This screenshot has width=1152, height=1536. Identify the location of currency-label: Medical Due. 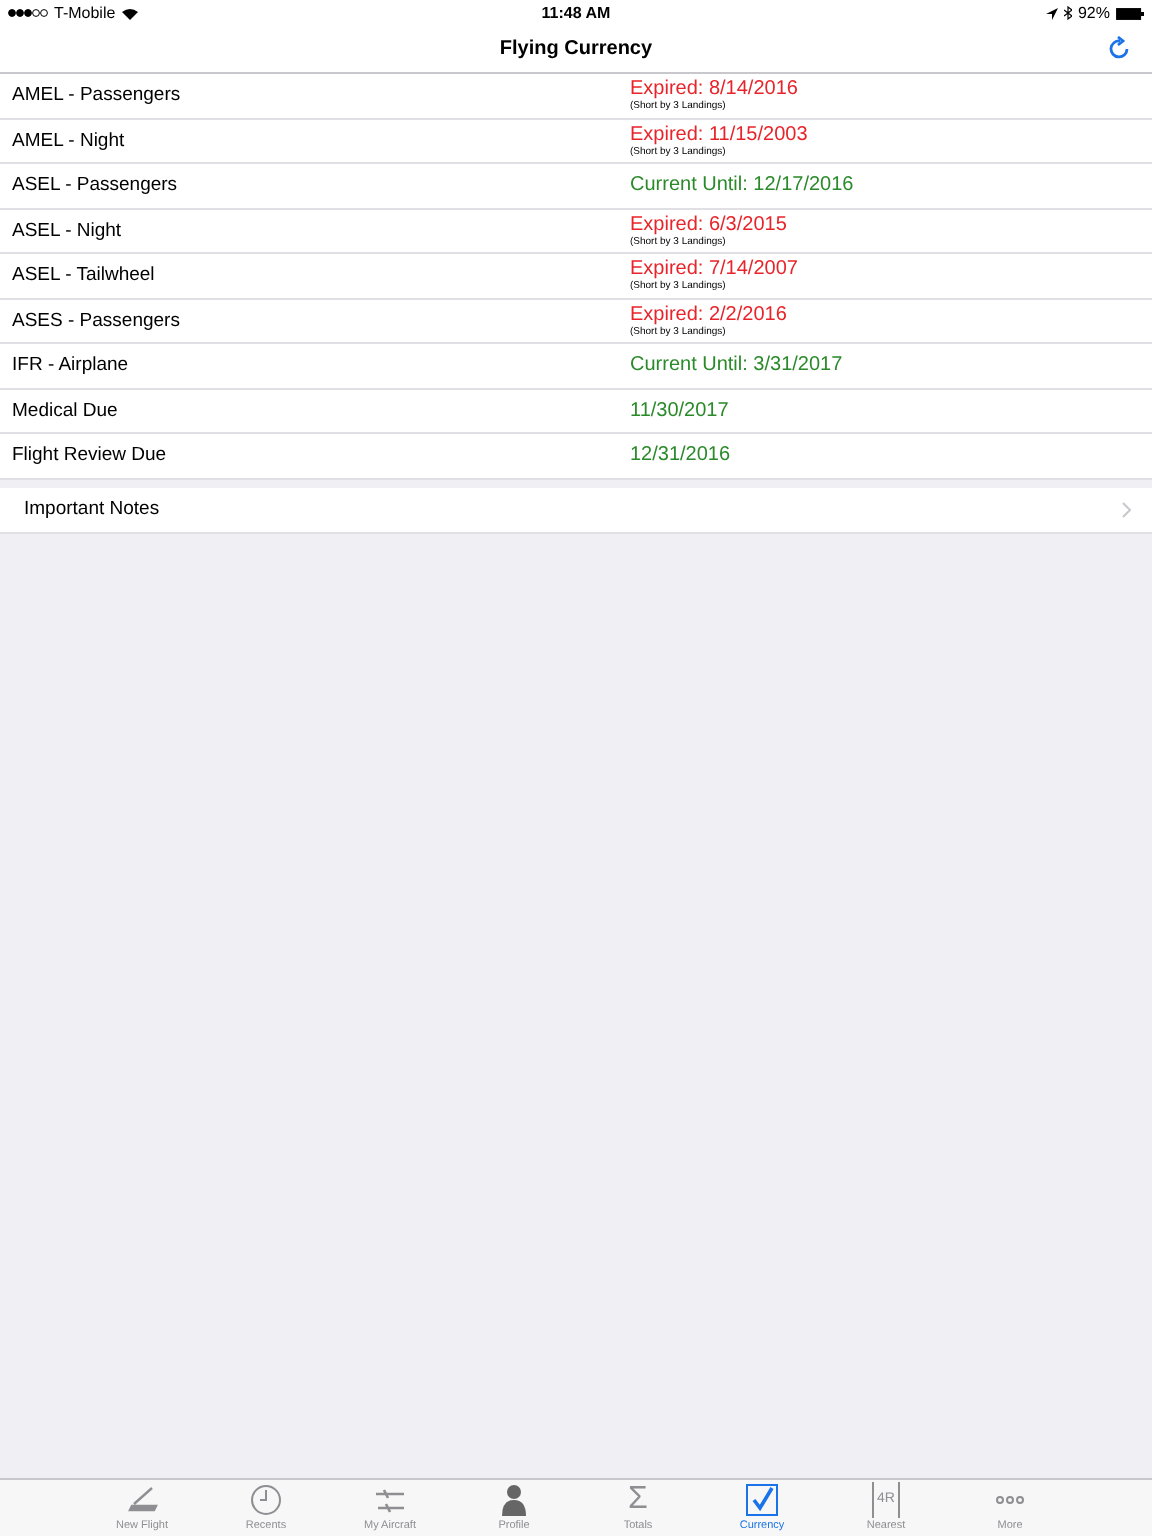
(65, 410).